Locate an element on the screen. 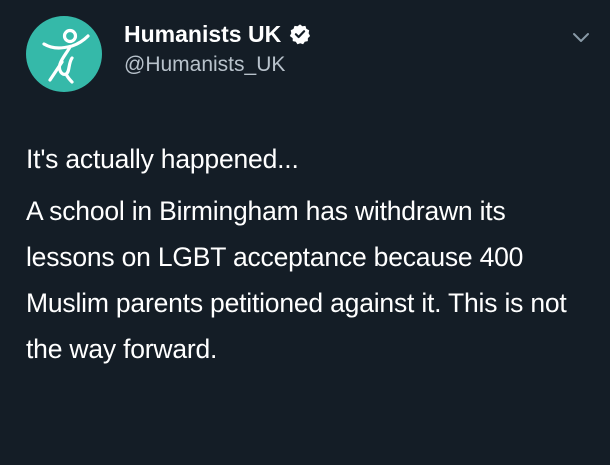  chevron-down-icon is located at coordinates (581, 37).